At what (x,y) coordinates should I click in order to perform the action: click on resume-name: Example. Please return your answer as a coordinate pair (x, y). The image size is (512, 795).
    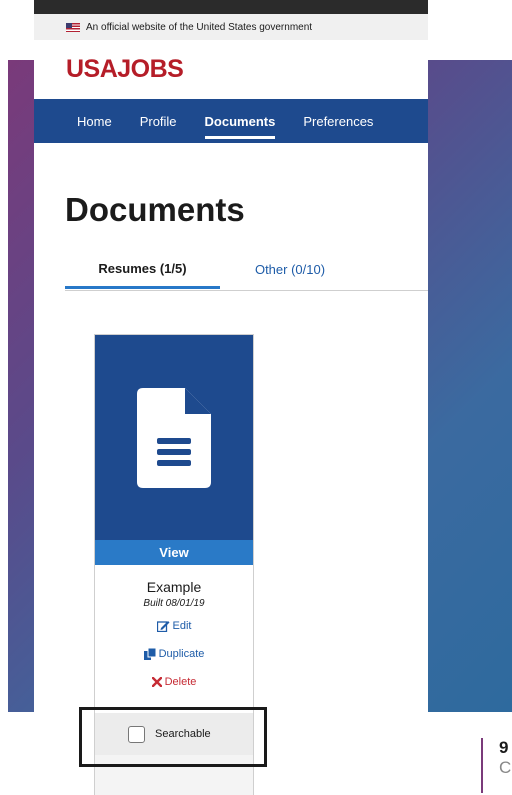
    Looking at the image, I should click on (174, 587).